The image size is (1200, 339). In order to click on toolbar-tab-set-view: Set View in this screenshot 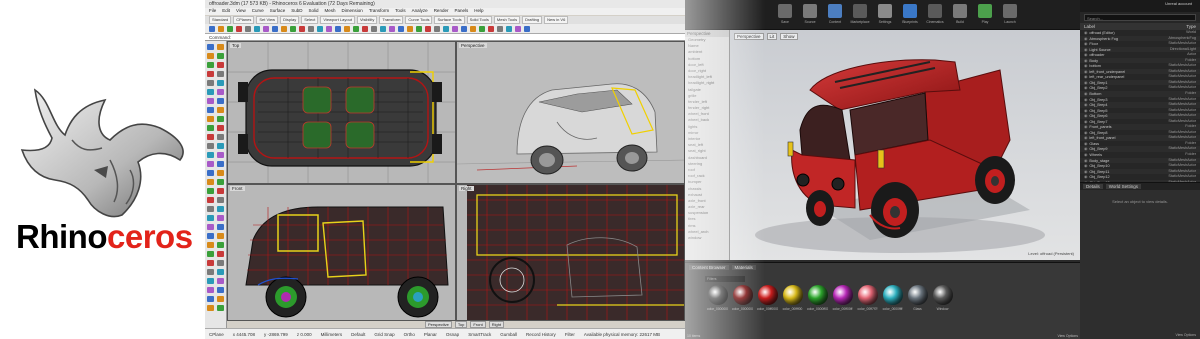, I will do `click(267, 20)`.